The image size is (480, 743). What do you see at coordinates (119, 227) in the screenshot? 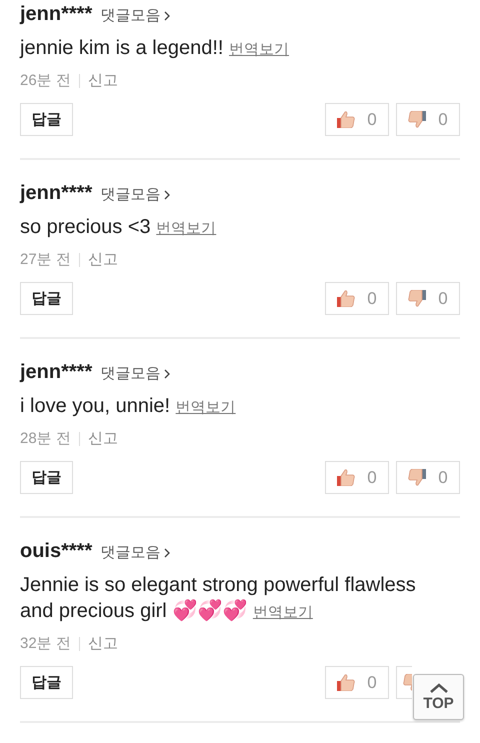
I see `comment-text: so precious <3 번역보기` at bounding box center [119, 227].